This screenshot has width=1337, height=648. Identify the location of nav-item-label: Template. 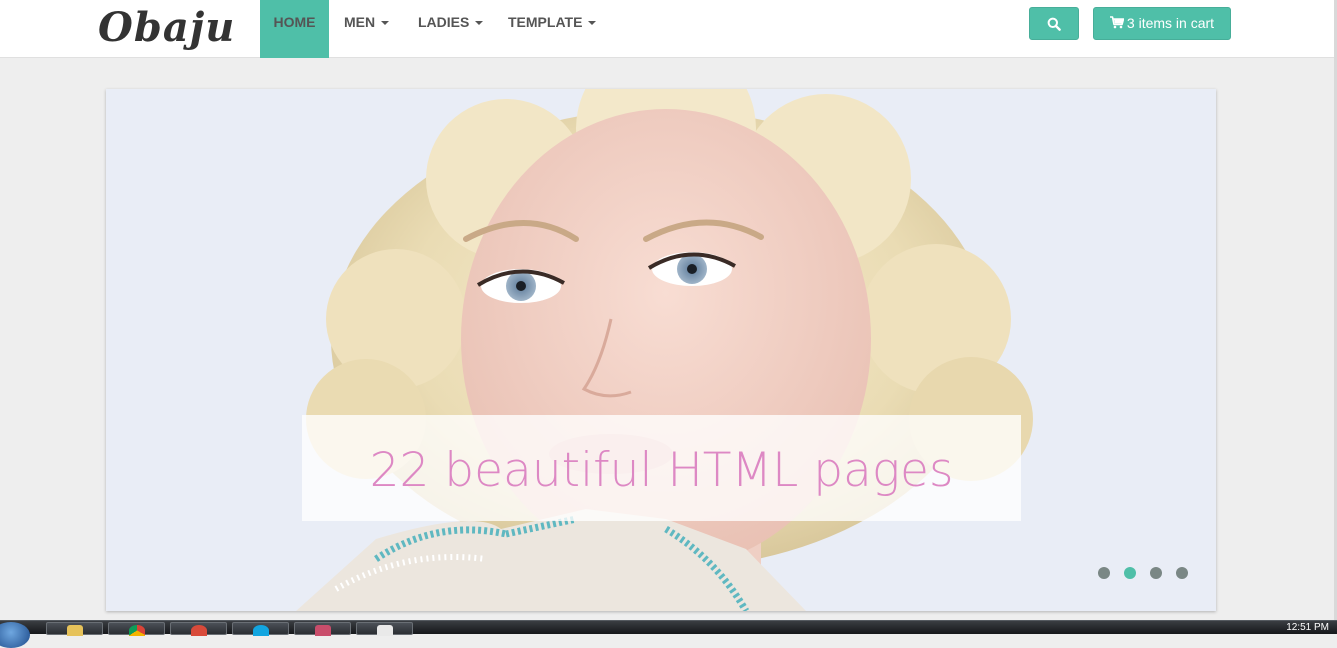
(545, 22).